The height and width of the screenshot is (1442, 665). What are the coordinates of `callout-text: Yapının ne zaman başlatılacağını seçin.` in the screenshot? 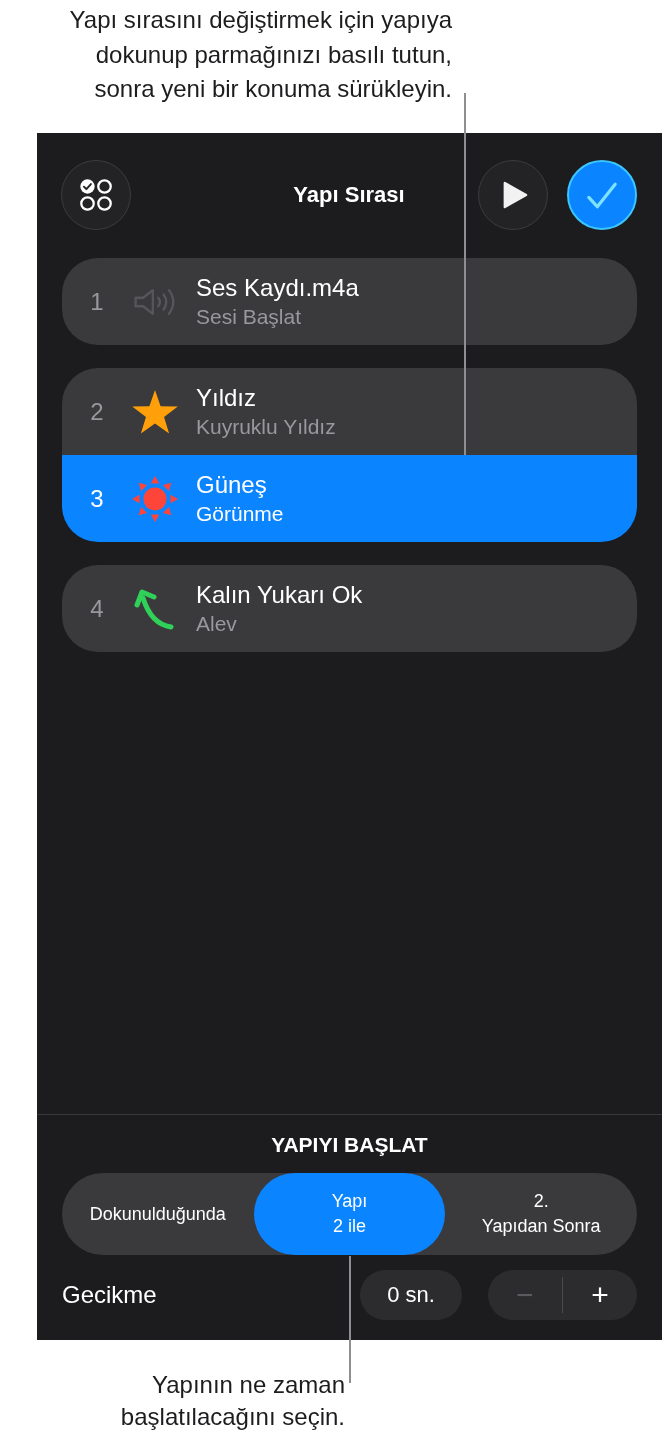 It's located at (232, 1401).